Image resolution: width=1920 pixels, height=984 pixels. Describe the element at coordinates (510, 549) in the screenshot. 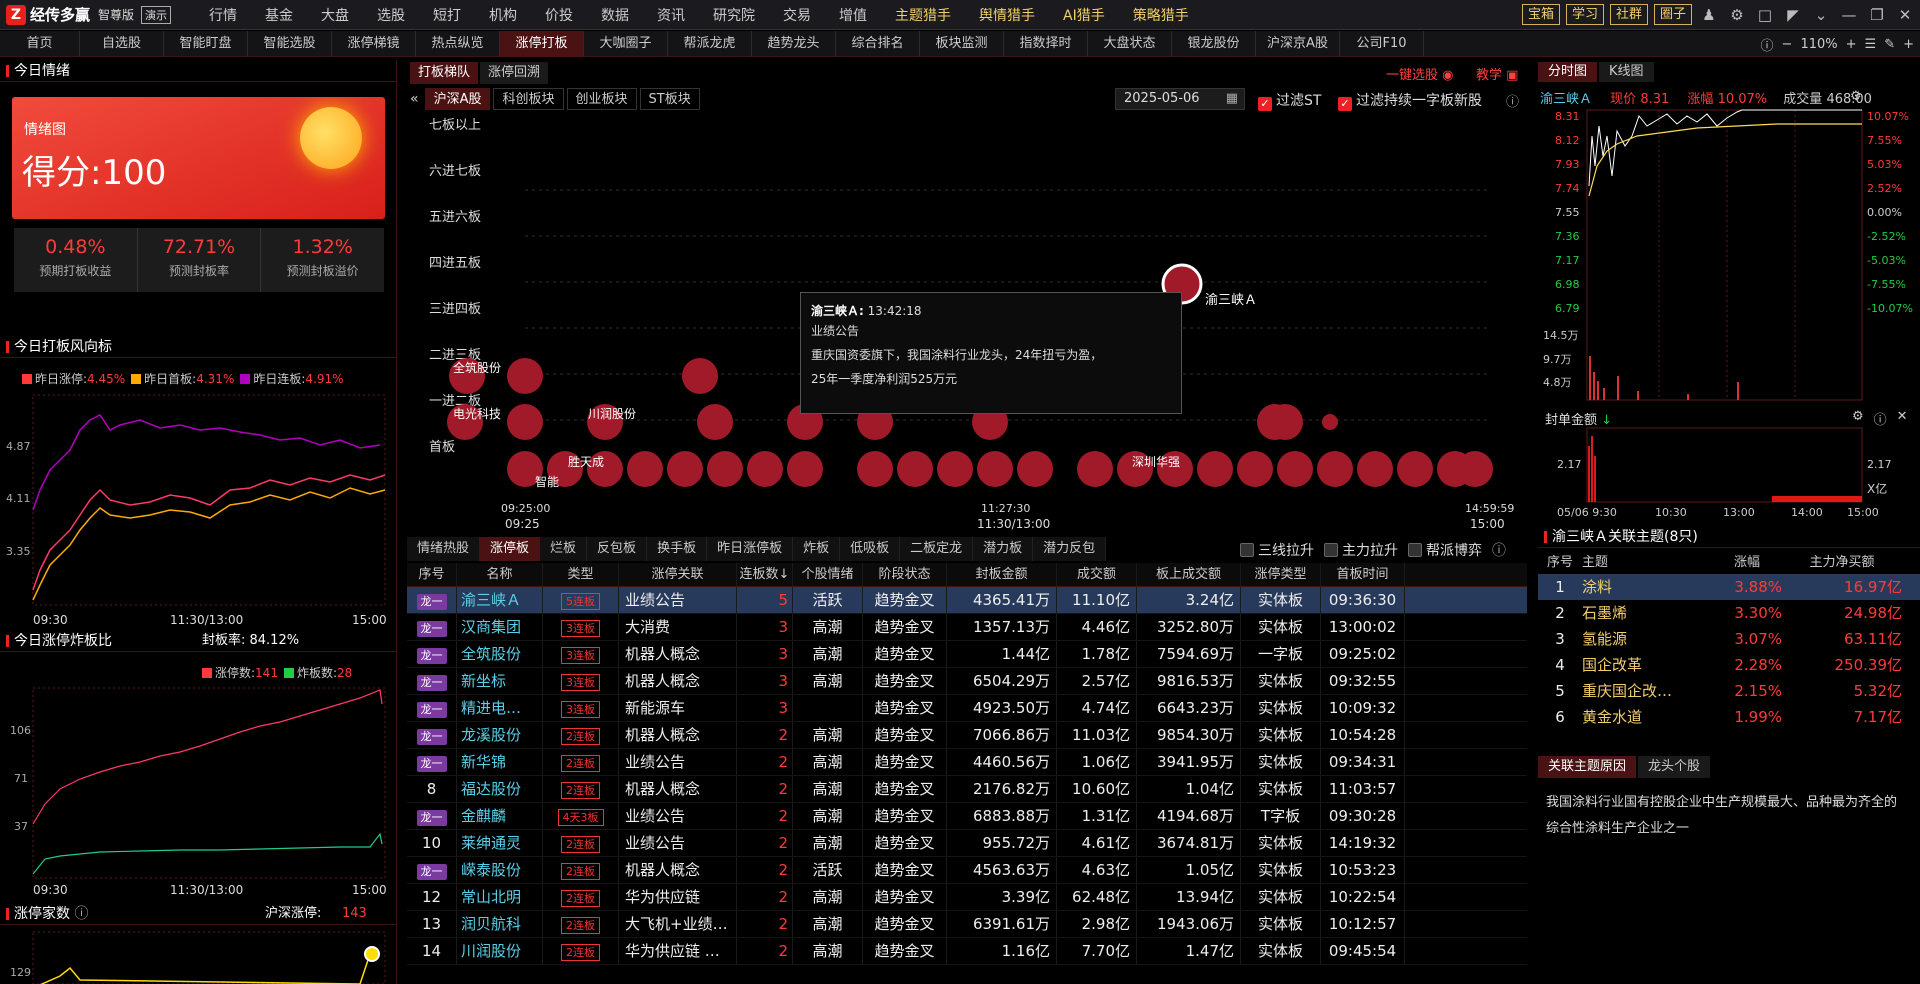

I see `table-tab: 涨停板` at that location.